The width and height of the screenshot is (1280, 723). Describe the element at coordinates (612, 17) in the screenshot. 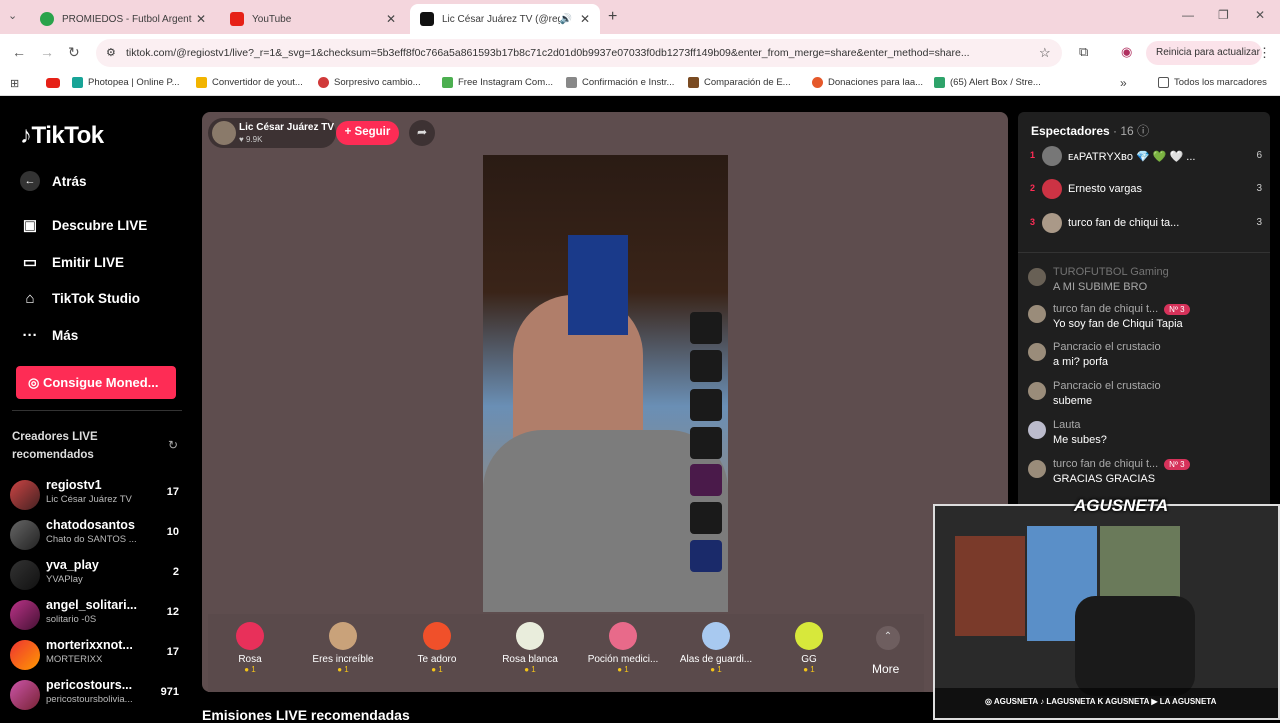

I see `new-tab-icon: +` at that location.